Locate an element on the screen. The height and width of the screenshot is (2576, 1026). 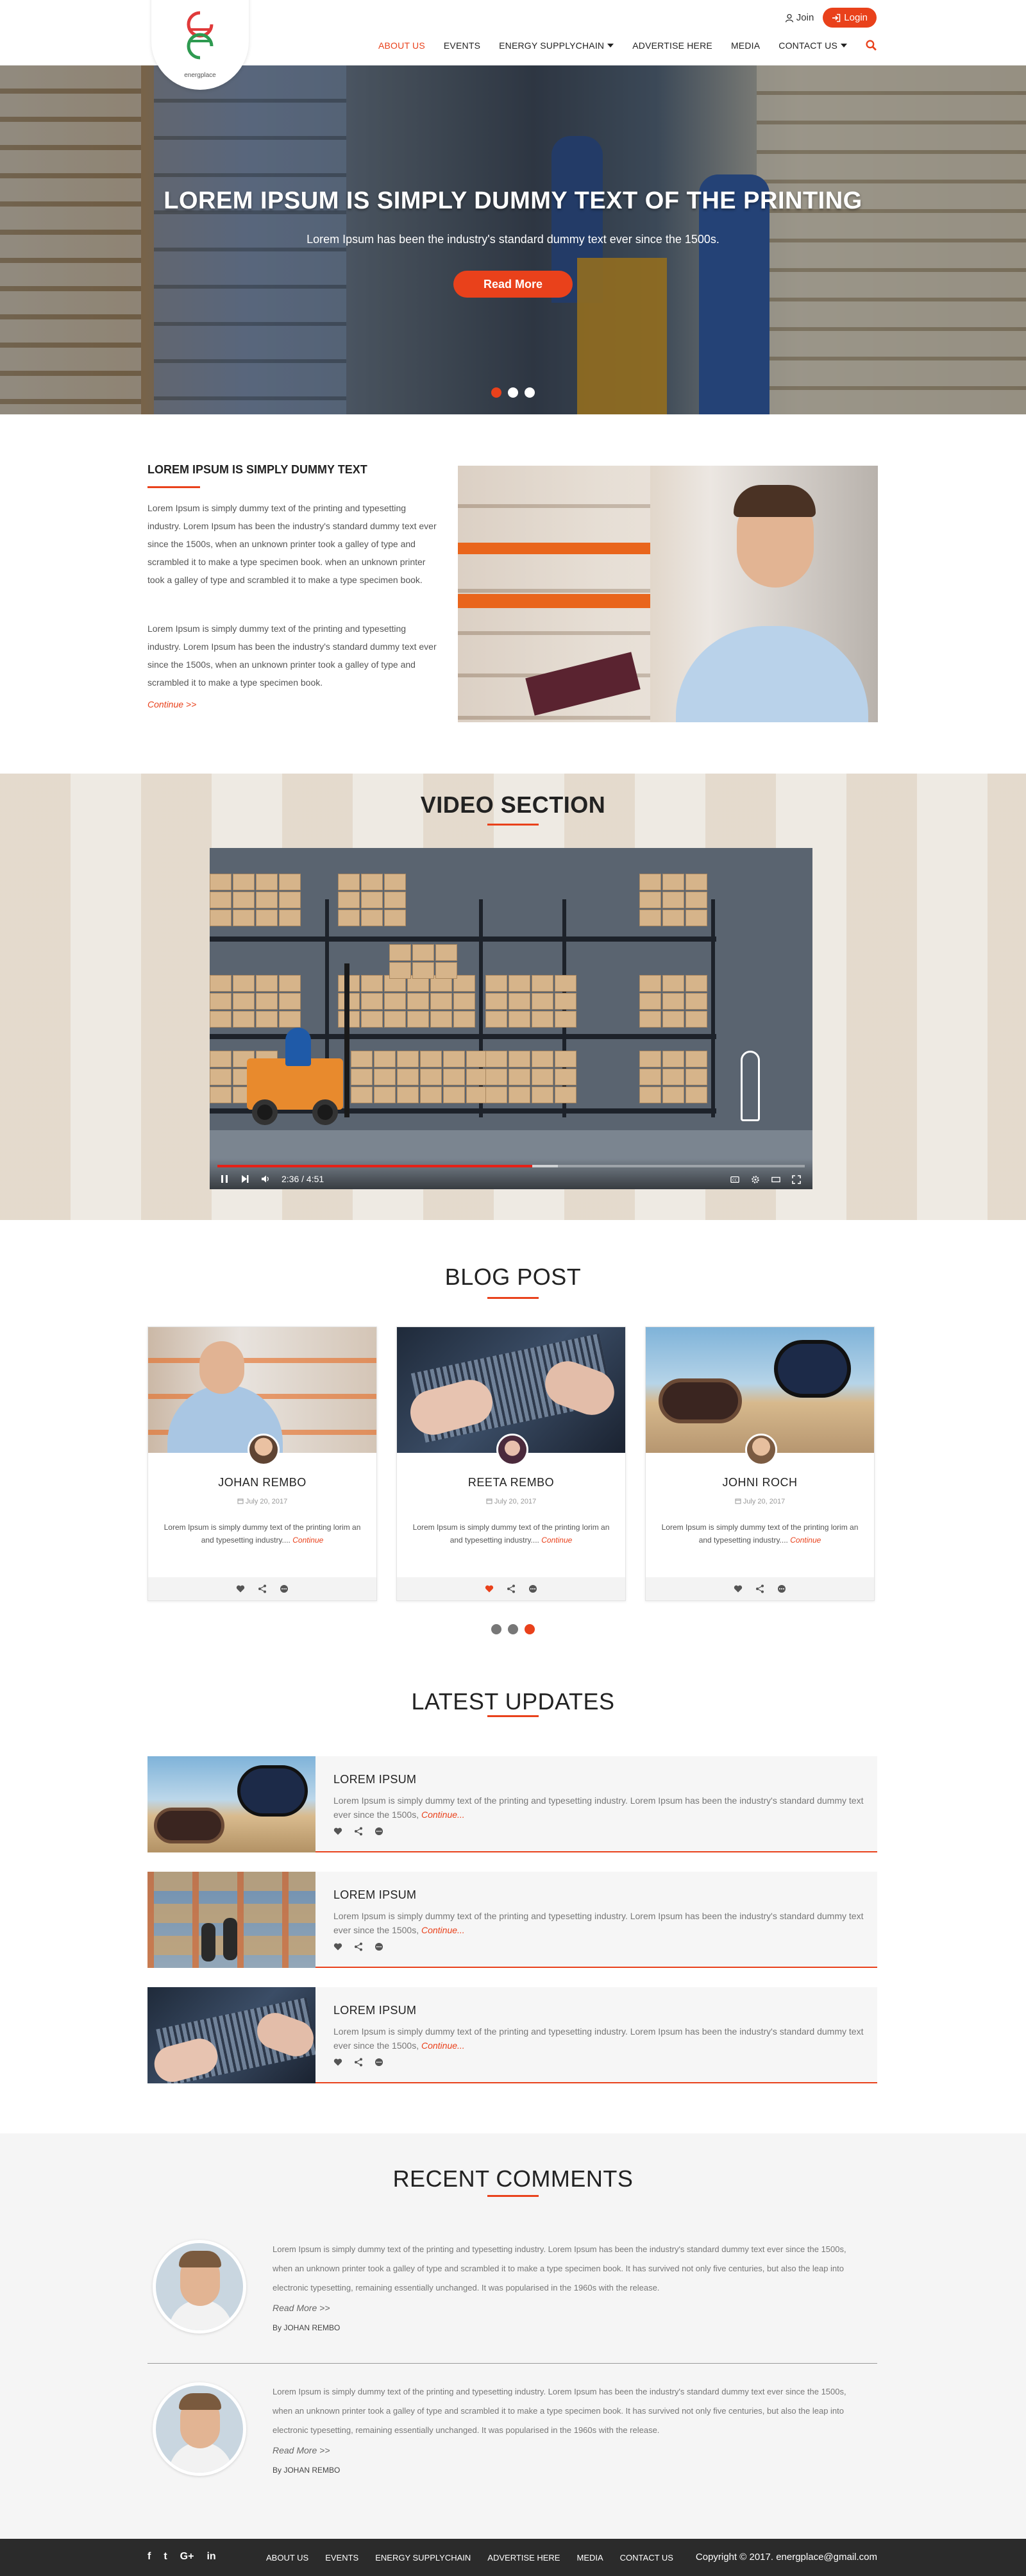
login-button: Login is located at coordinates (850, 18).